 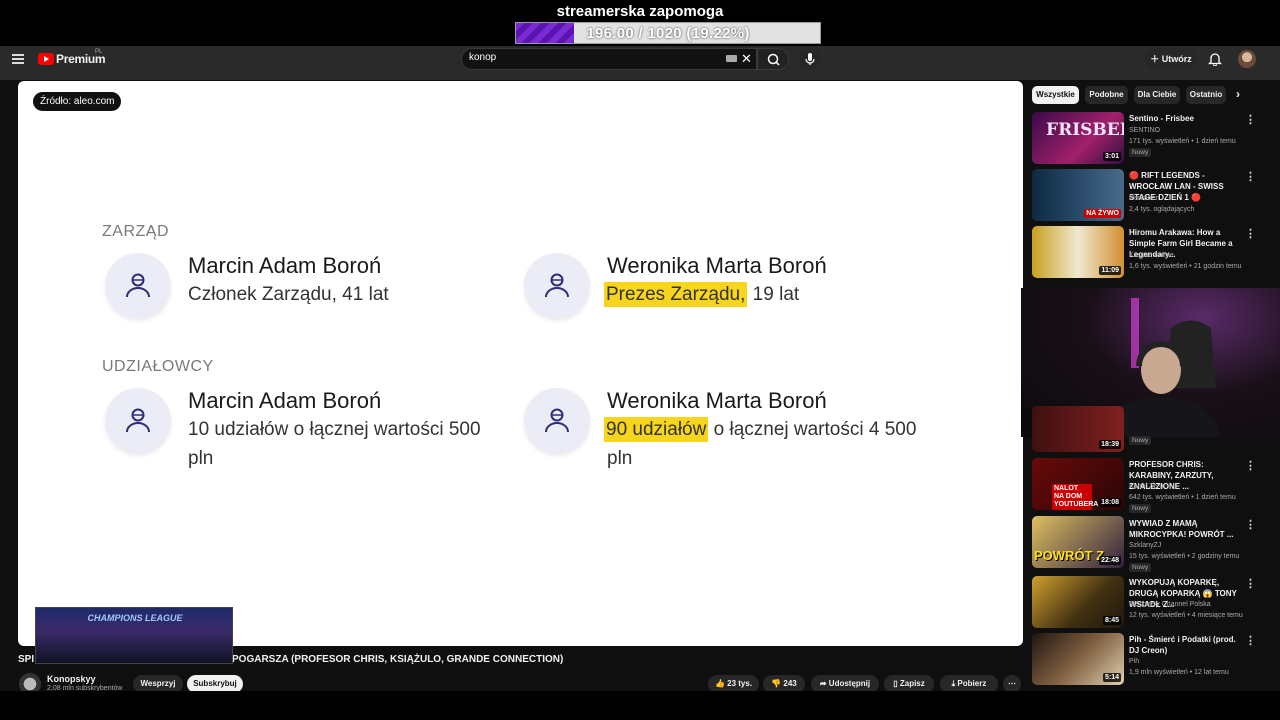 I want to click on video-thumbnail: NA ŻYWO, so click(x=1078, y=195).